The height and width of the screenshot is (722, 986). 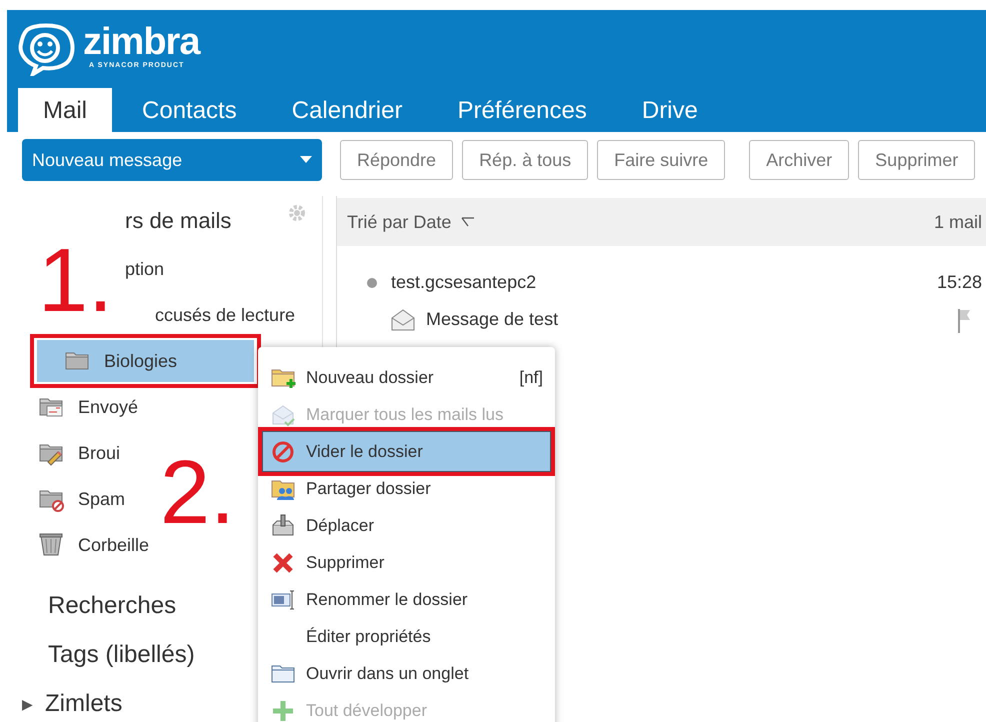 I want to click on tab: Contacts, so click(x=189, y=110).